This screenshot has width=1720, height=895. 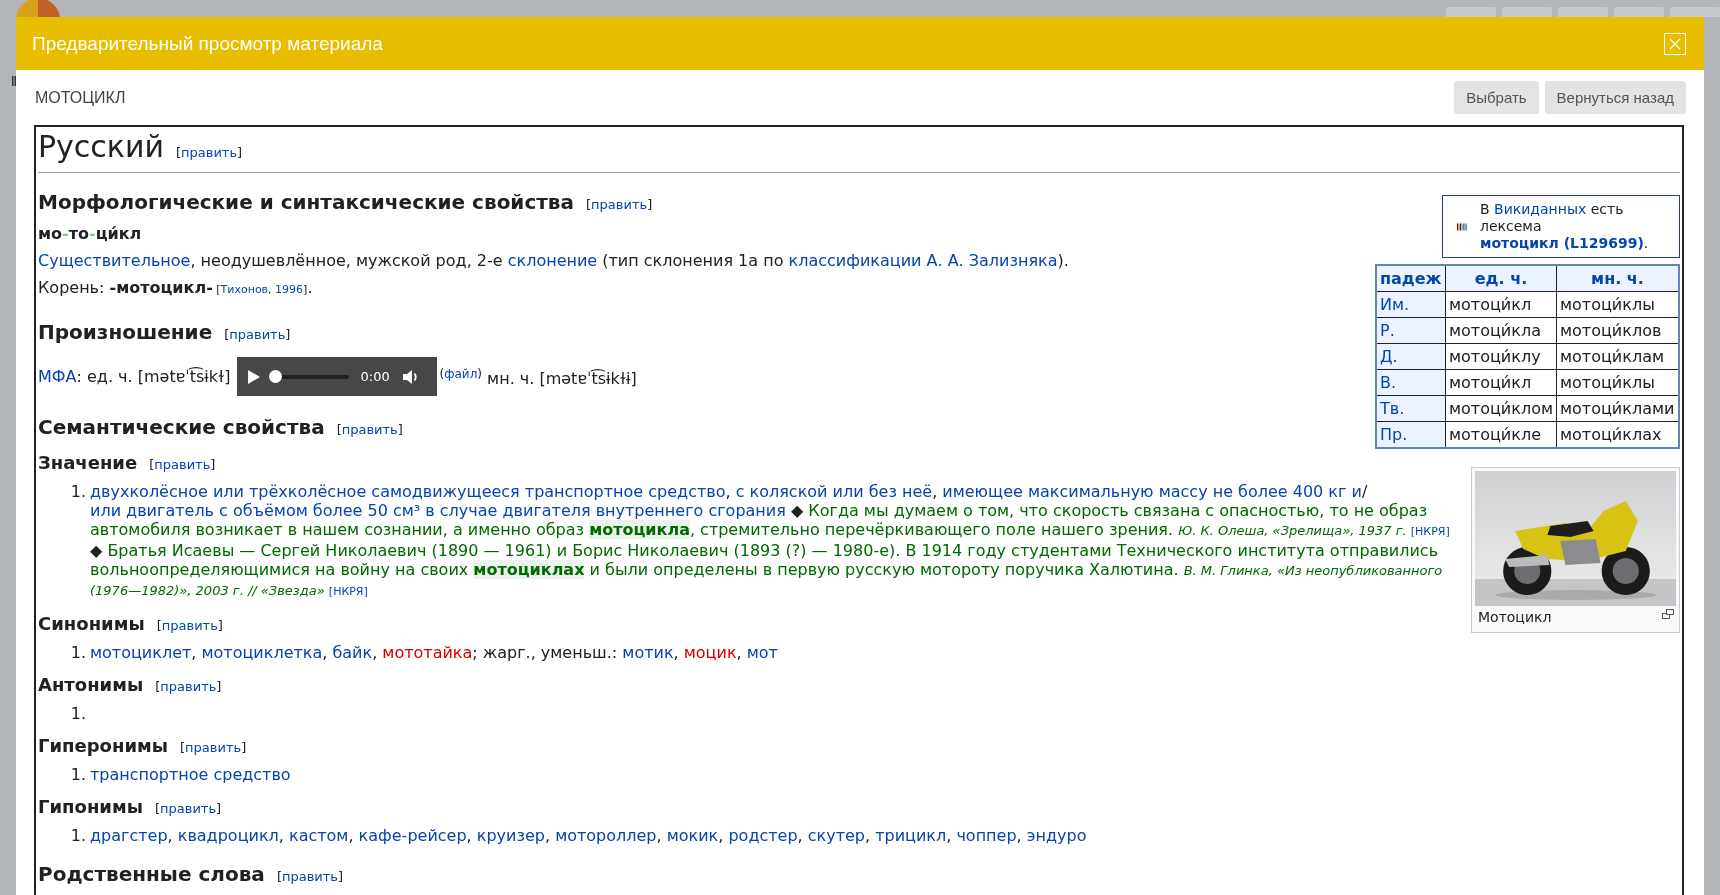 I want to click on link: трицикл, so click(x=911, y=835).